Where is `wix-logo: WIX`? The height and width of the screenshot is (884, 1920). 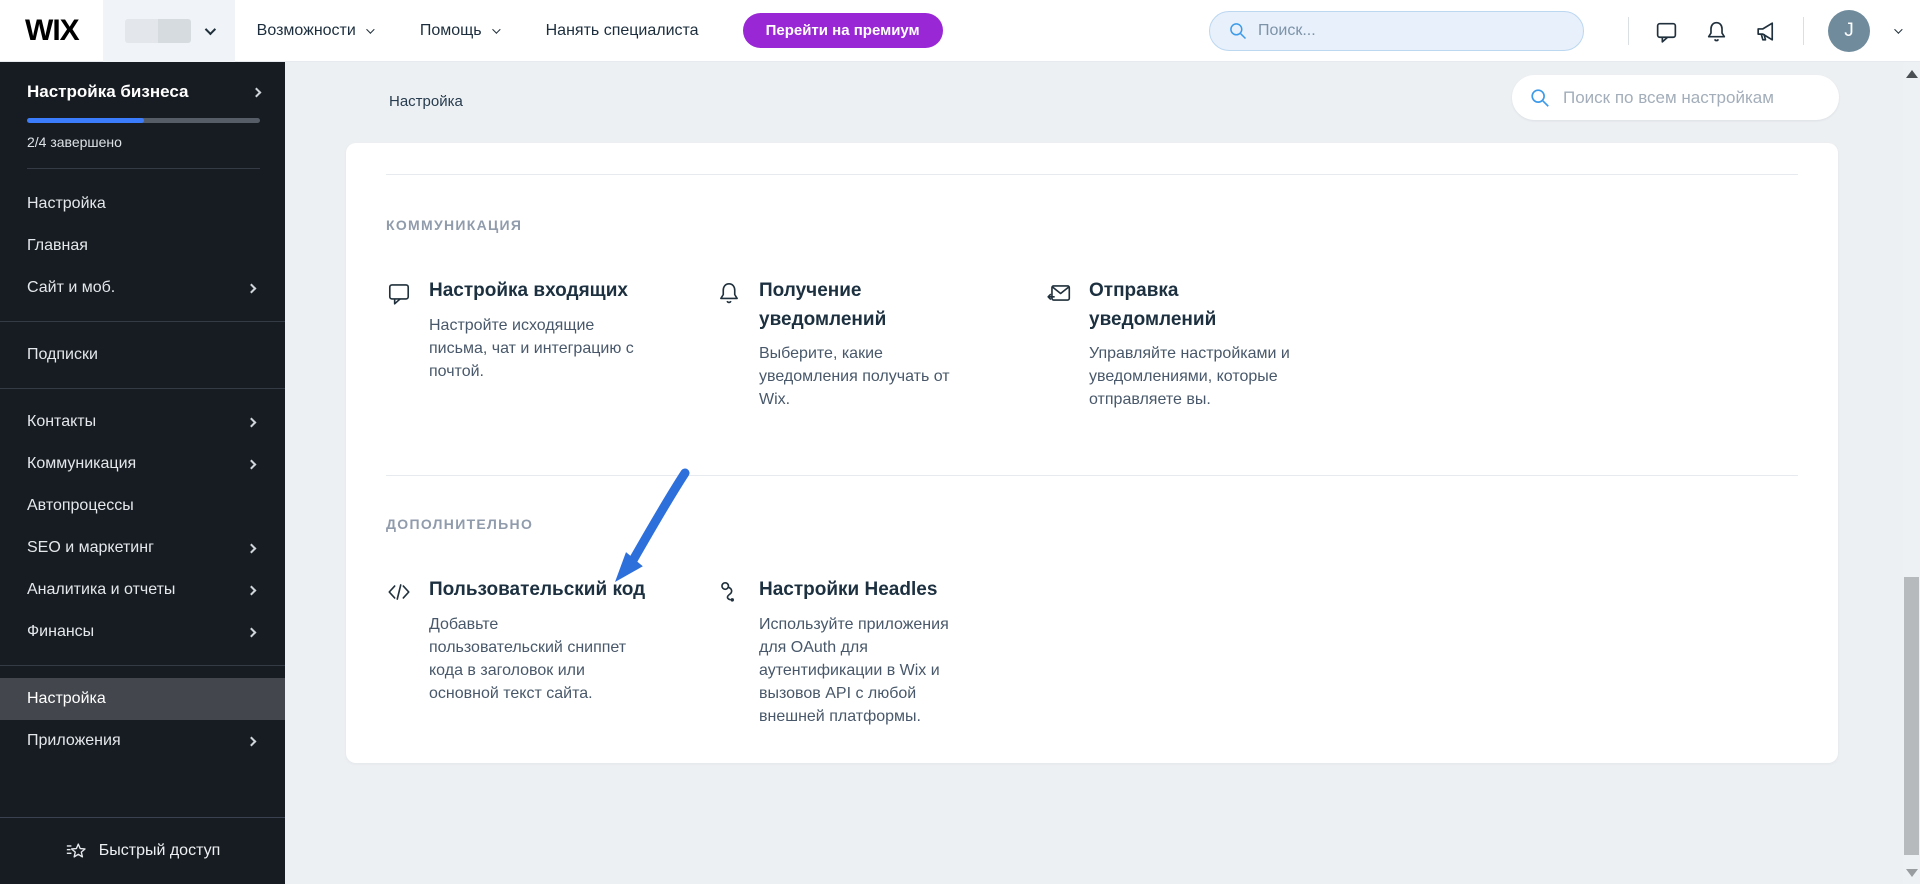
wix-logo: WIX is located at coordinates (52, 31).